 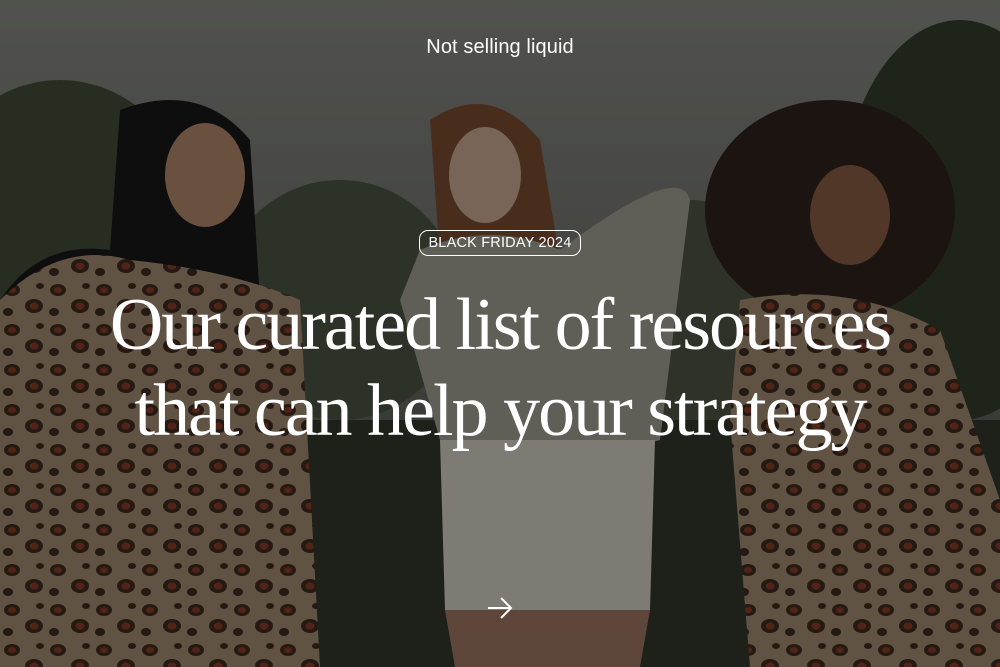 I want to click on next-button, so click(x=500, y=608).